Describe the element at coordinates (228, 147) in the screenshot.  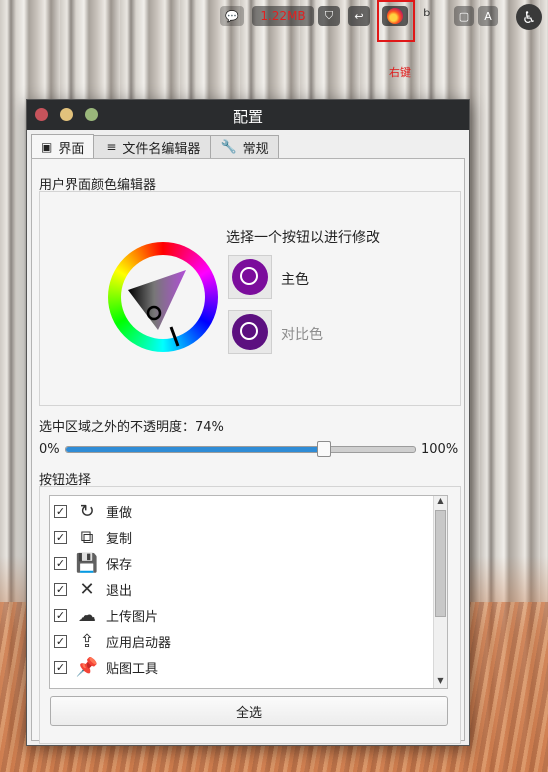
I see `wrench-icon: 🔧` at that location.